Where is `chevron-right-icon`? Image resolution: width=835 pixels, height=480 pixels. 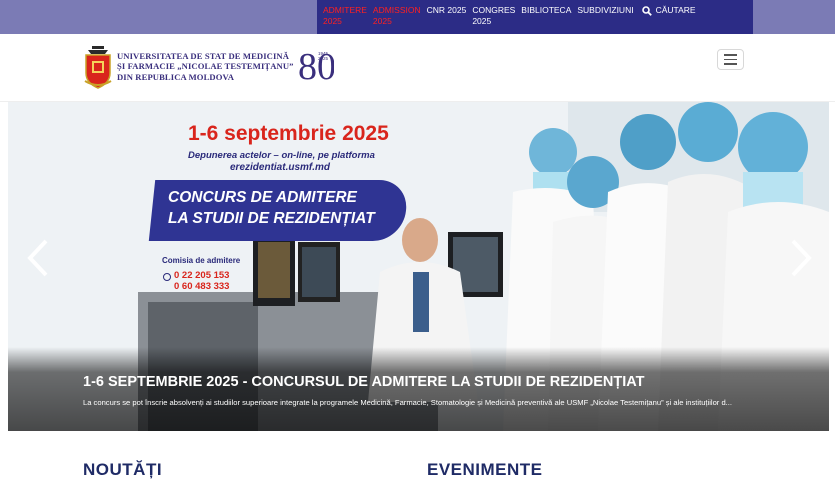
chevron-right-icon is located at coordinates (801, 258).